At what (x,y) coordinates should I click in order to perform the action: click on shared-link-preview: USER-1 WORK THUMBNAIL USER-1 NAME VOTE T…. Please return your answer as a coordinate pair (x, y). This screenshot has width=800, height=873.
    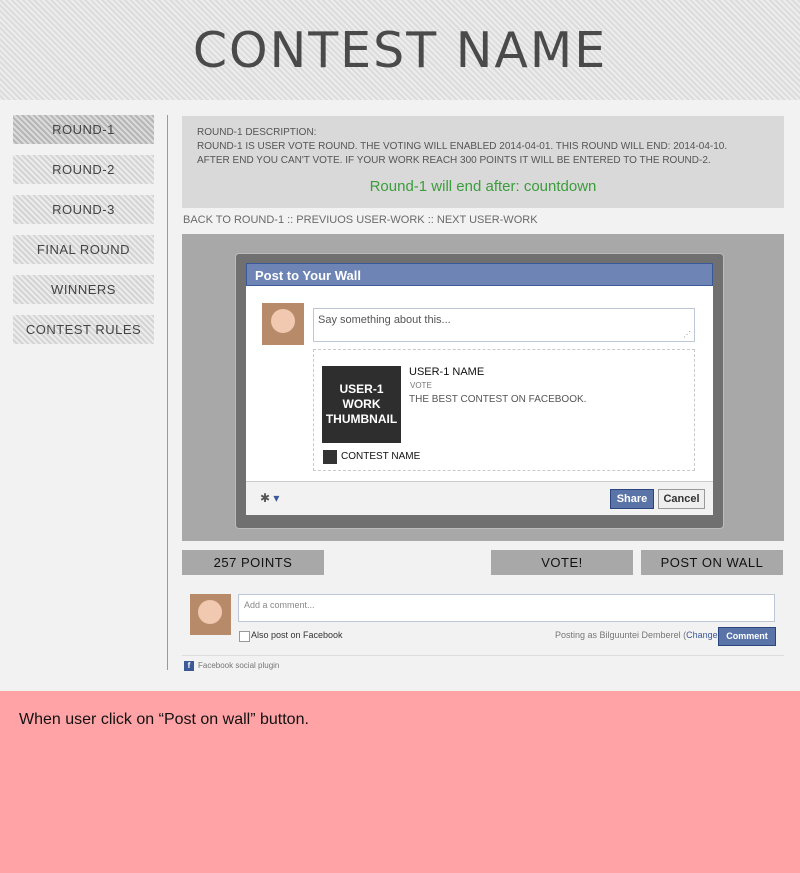
    Looking at the image, I should click on (504, 410).